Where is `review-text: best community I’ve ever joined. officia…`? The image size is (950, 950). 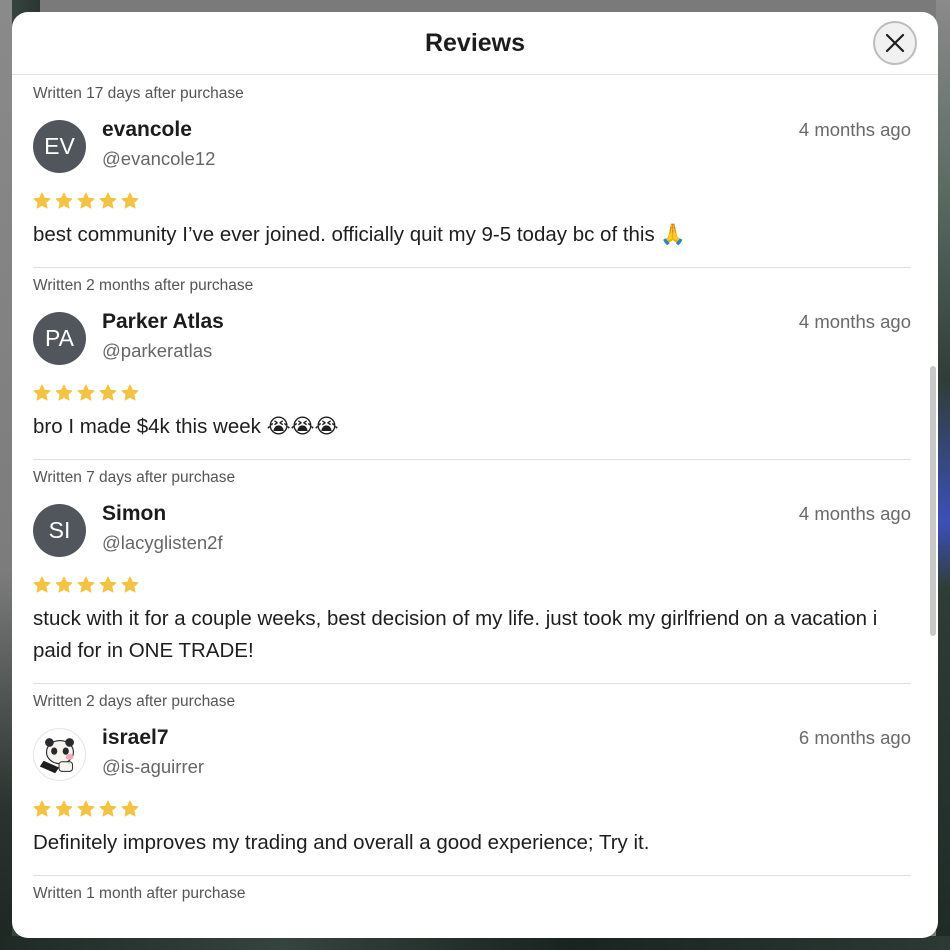
review-text: best community I’ve ever joined. officia… is located at coordinates (359, 234).